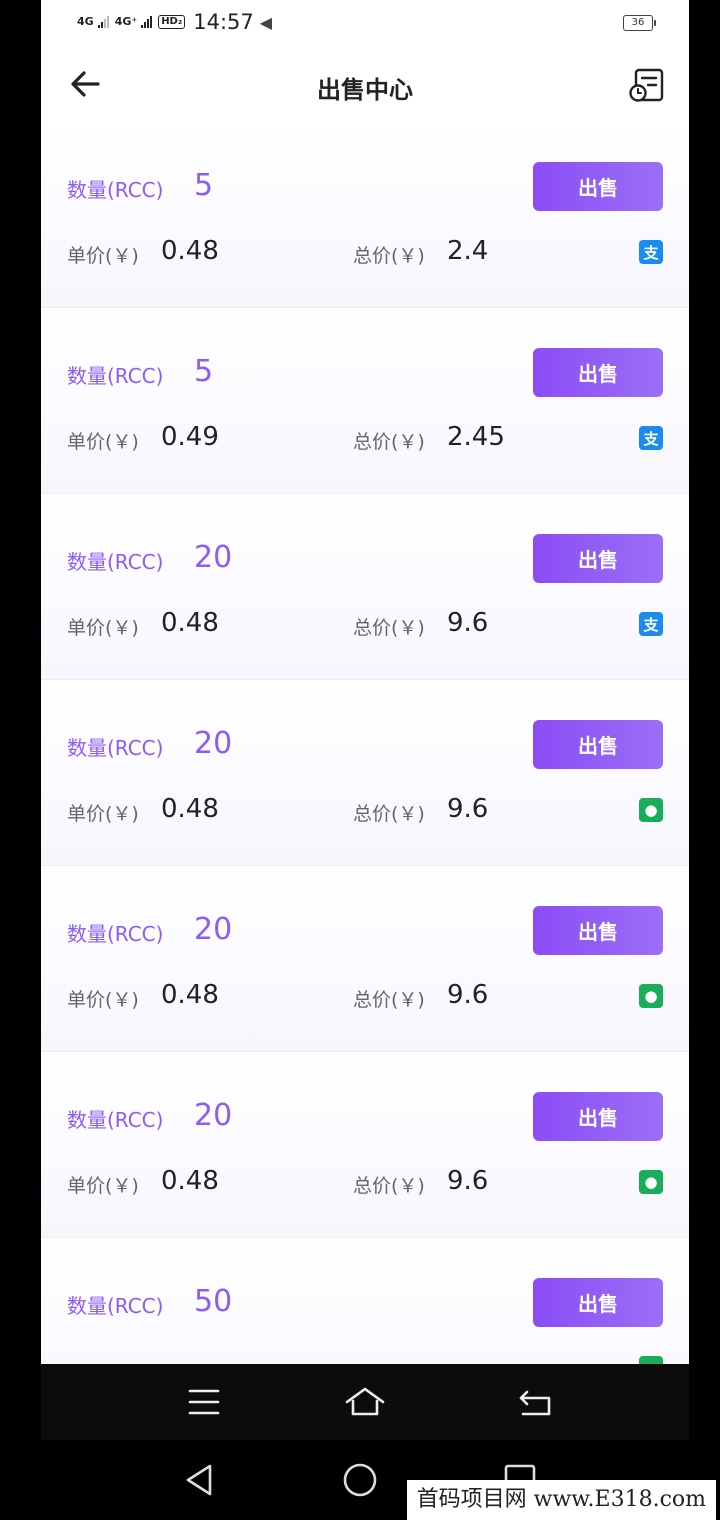  What do you see at coordinates (85, 21) in the screenshot?
I see `network-type-1: 4G` at bounding box center [85, 21].